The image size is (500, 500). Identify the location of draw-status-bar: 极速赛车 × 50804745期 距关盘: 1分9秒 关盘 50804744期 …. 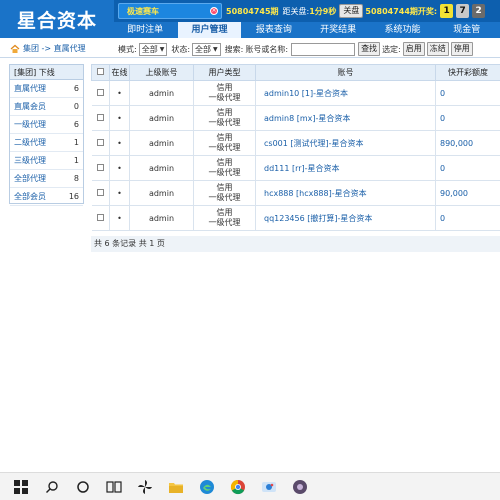
(307, 11).